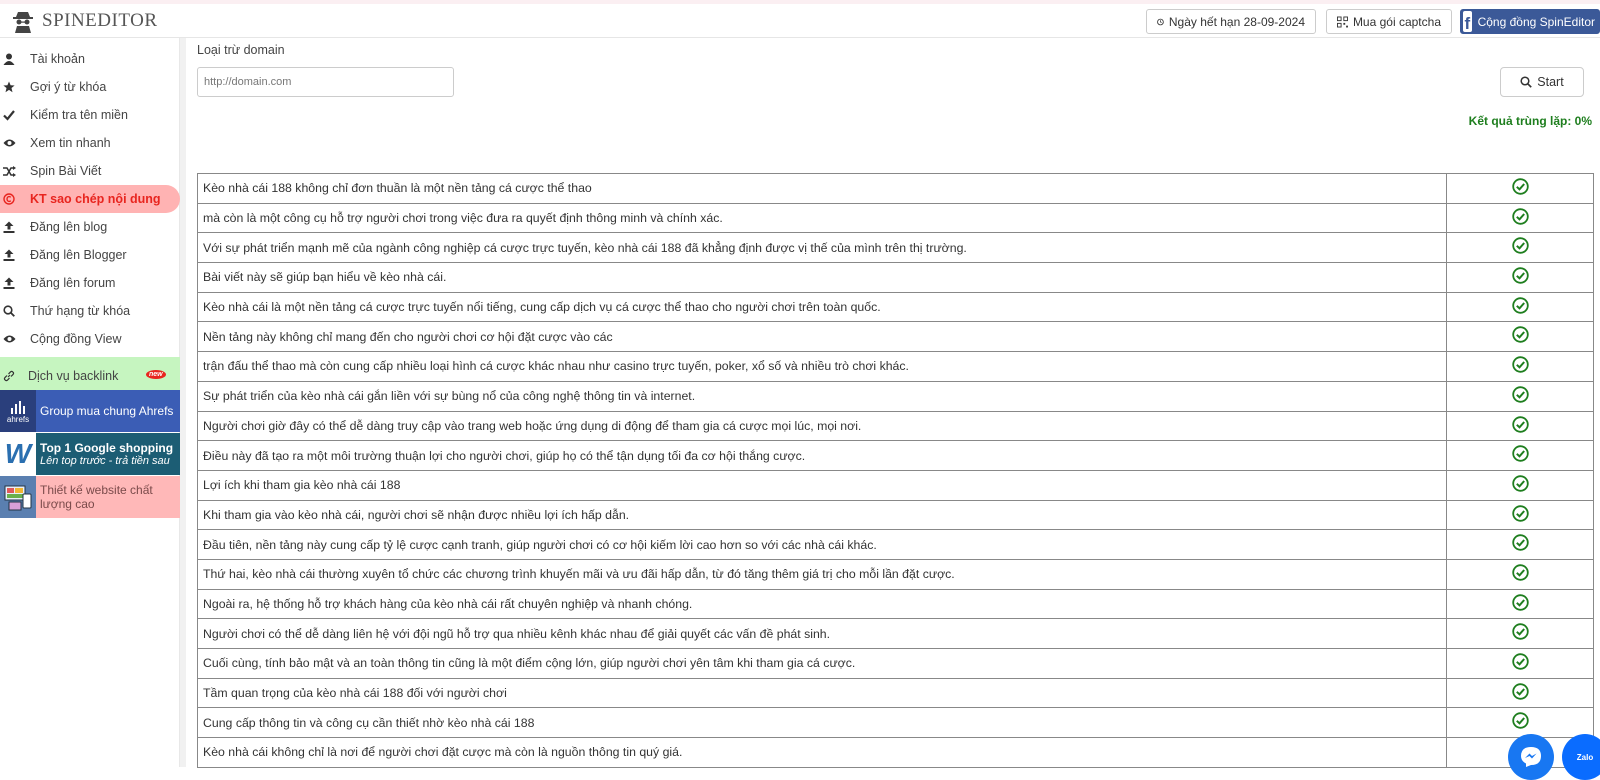  Describe the element at coordinates (69, 227) in the screenshot. I see `sidebar-item-label: Đăng lên blog` at that location.